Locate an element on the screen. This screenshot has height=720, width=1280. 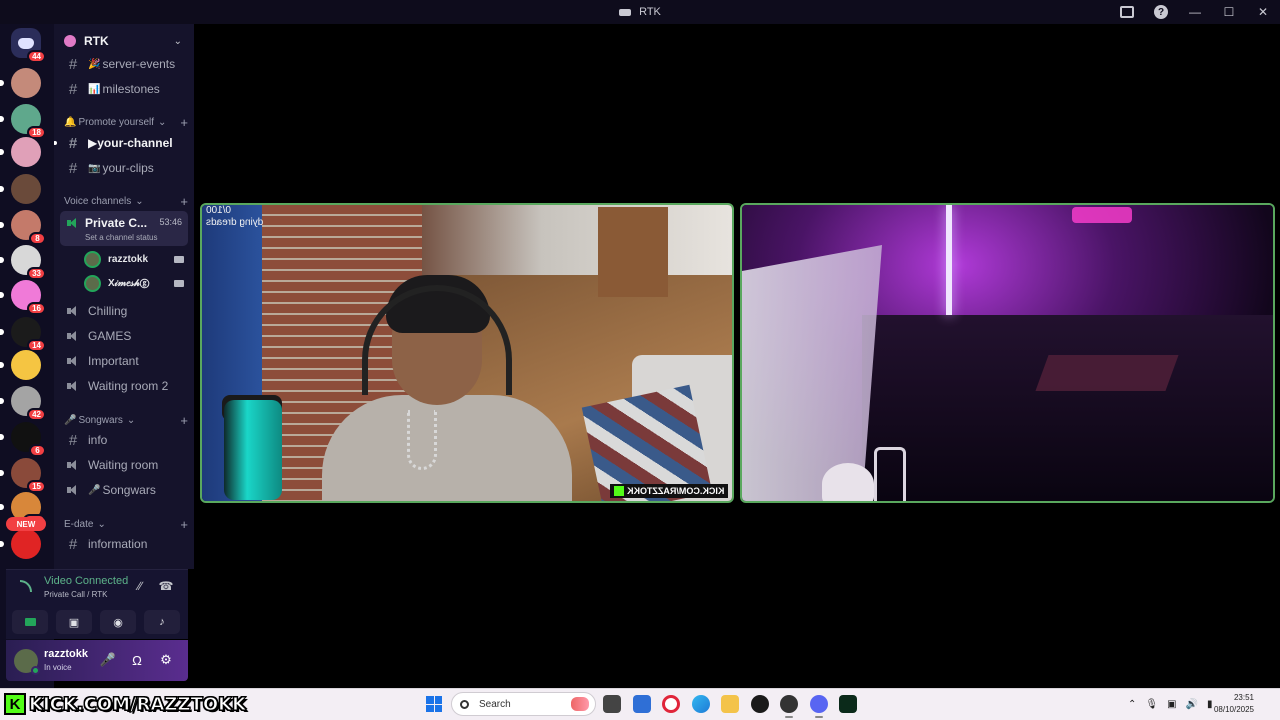
signal-icon is located at coordinates (26, 586).